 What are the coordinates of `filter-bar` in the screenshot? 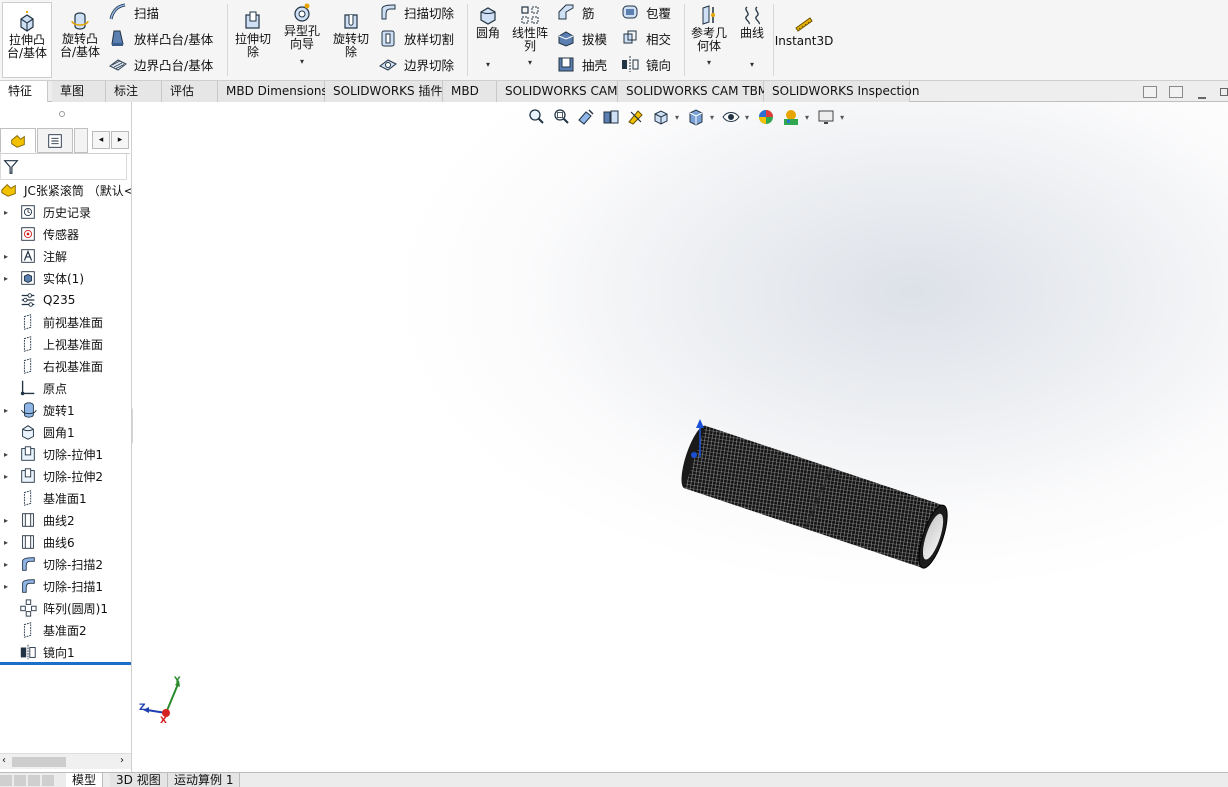 It's located at (63, 167).